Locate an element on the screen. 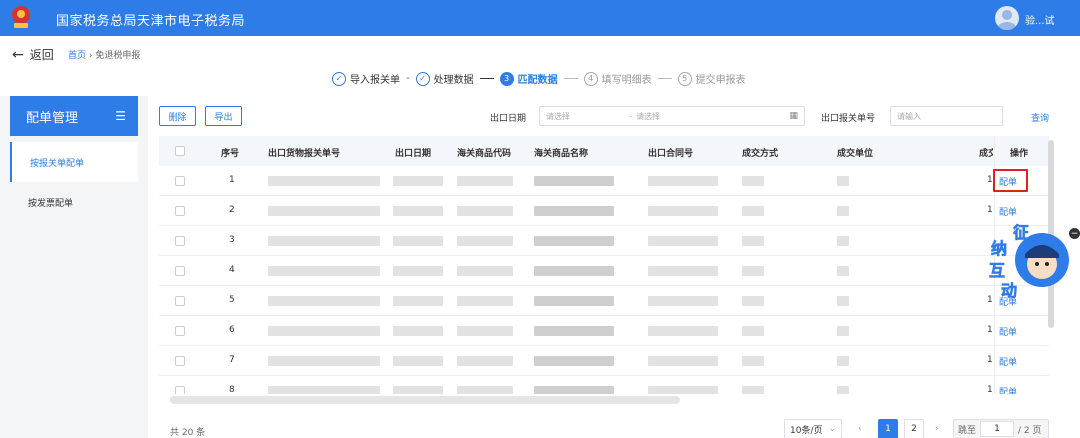  column-header: 海关商品代码 is located at coordinates (484, 154).